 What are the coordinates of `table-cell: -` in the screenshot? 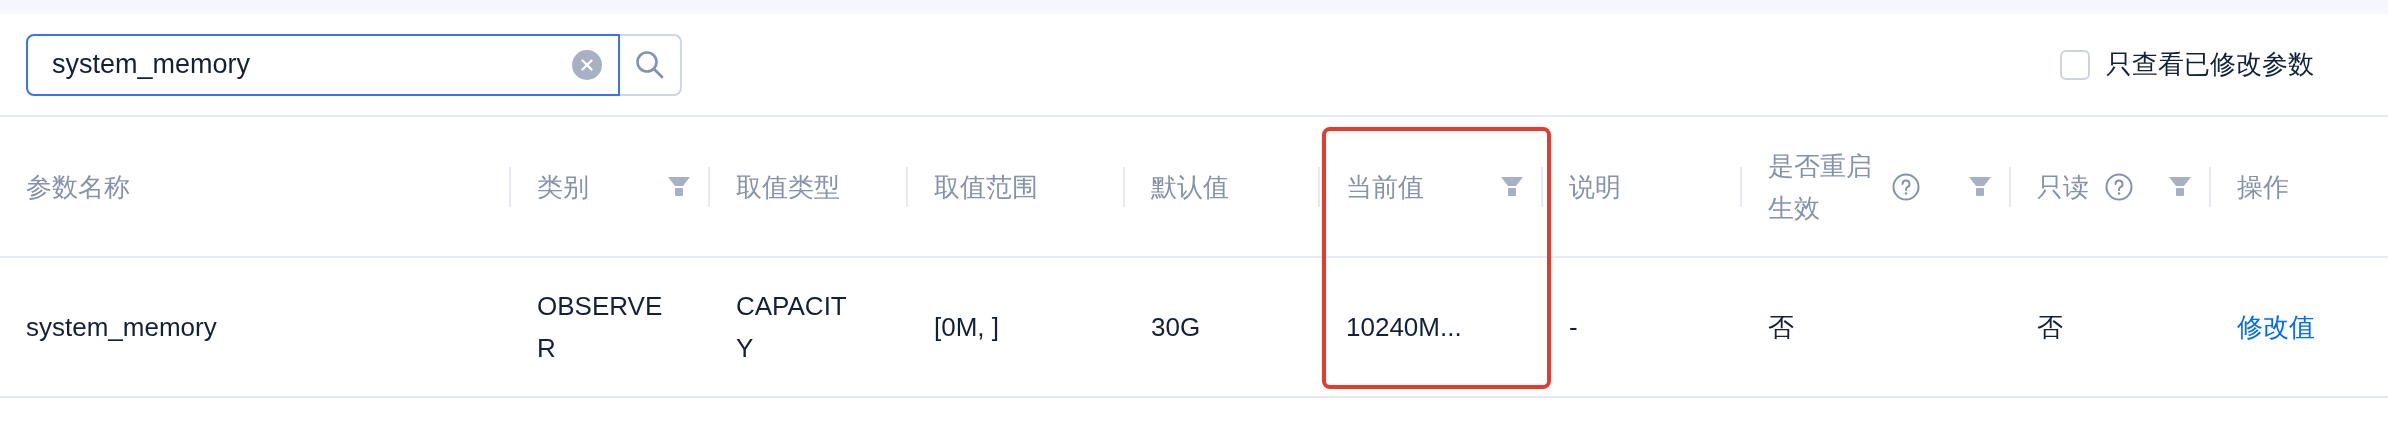 It's located at (1573, 327).